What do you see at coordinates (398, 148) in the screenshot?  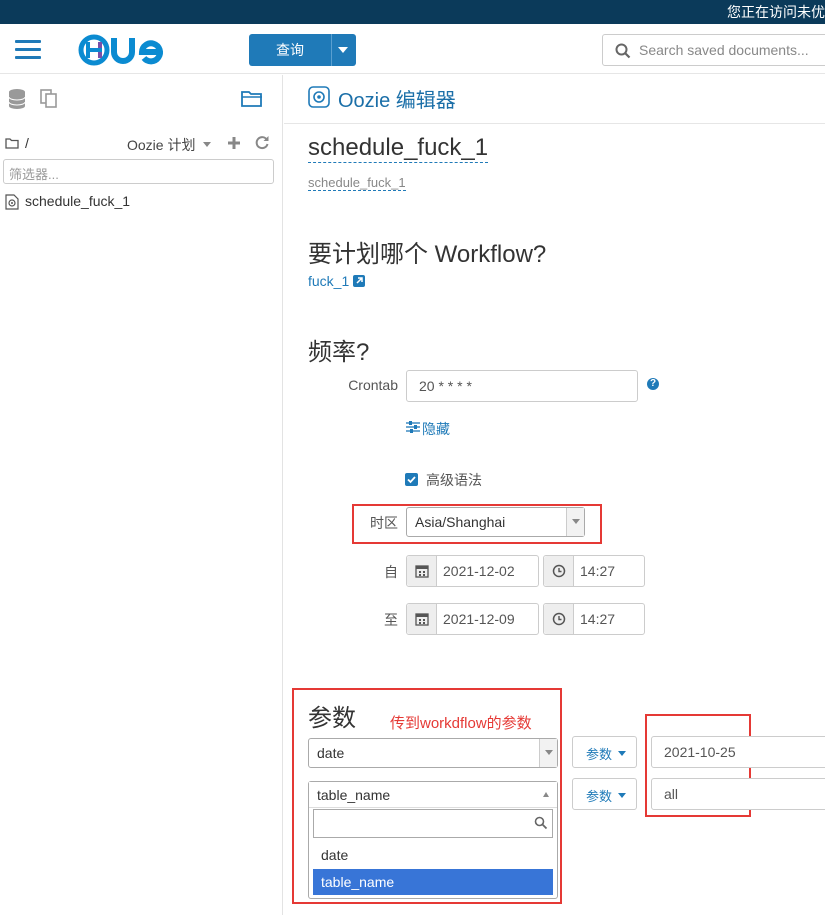 I see `schedule-name-field: schedule_fuck_1` at bounding box center [398, 148].